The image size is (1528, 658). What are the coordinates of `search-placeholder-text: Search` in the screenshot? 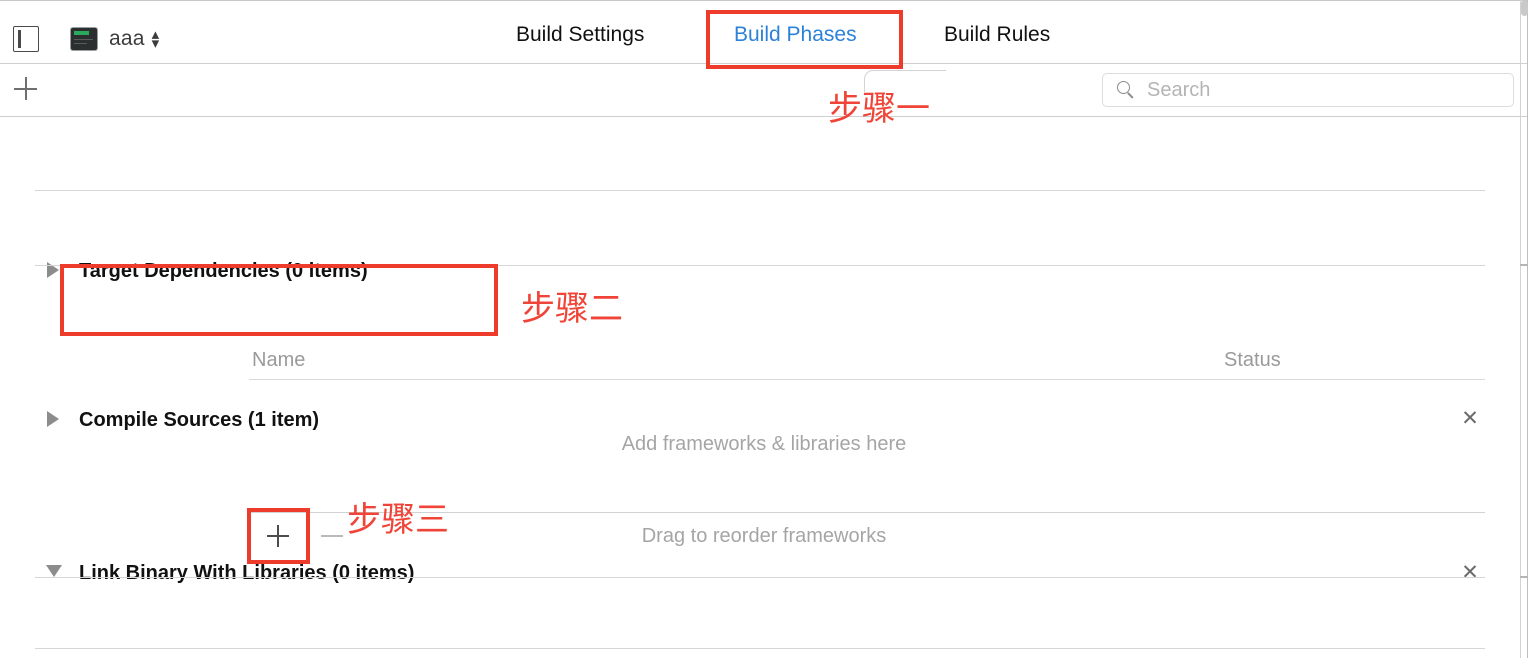 It's located at (1179, 89).